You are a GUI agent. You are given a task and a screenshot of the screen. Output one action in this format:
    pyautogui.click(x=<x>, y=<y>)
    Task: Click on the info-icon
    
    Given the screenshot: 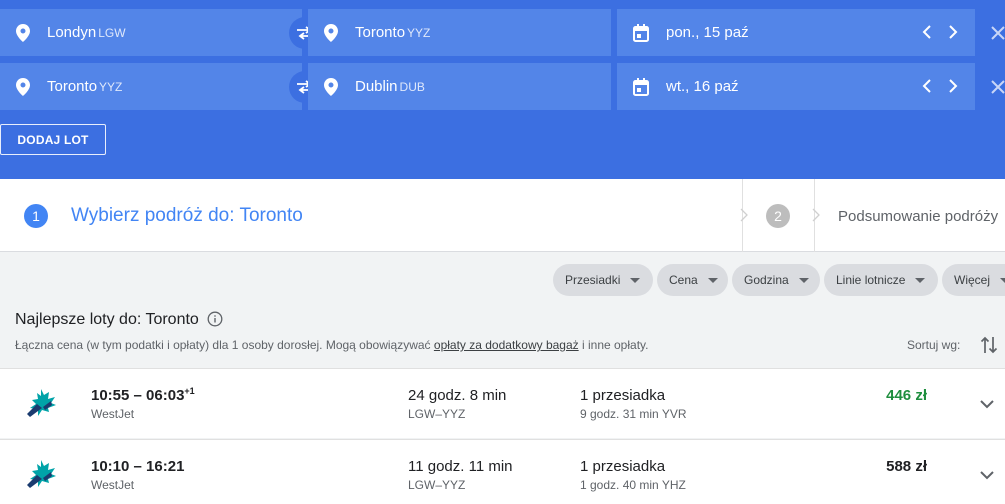 What is the action you would take?
    pyautogui.click(x=215, y=319)
    